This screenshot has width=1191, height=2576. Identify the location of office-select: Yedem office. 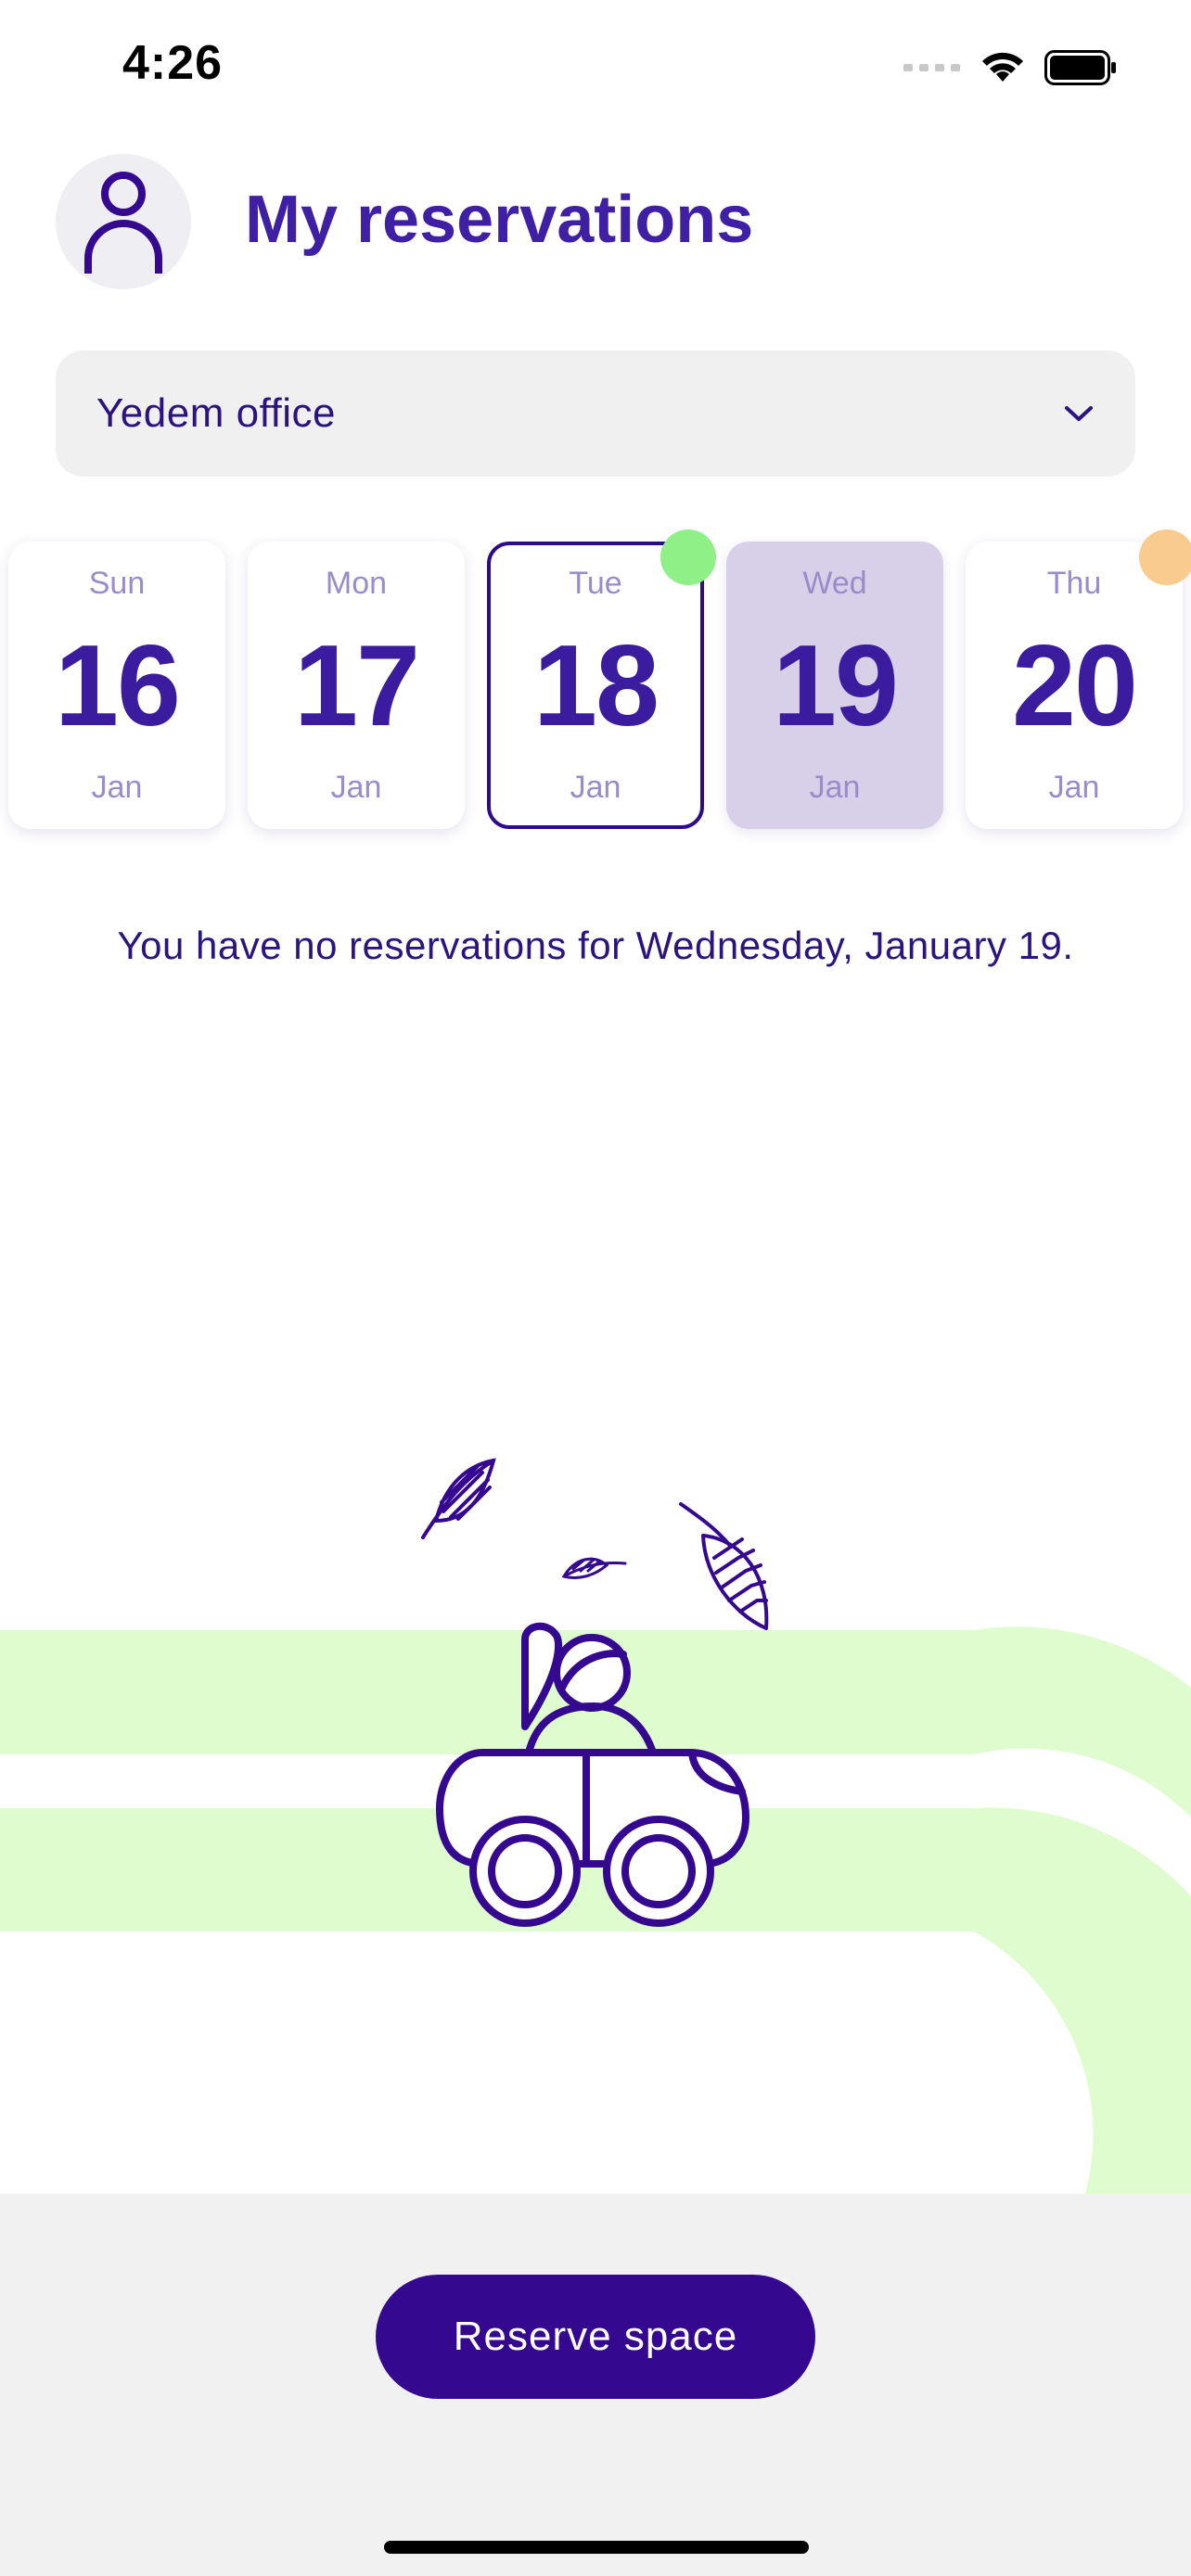
(595, 414).